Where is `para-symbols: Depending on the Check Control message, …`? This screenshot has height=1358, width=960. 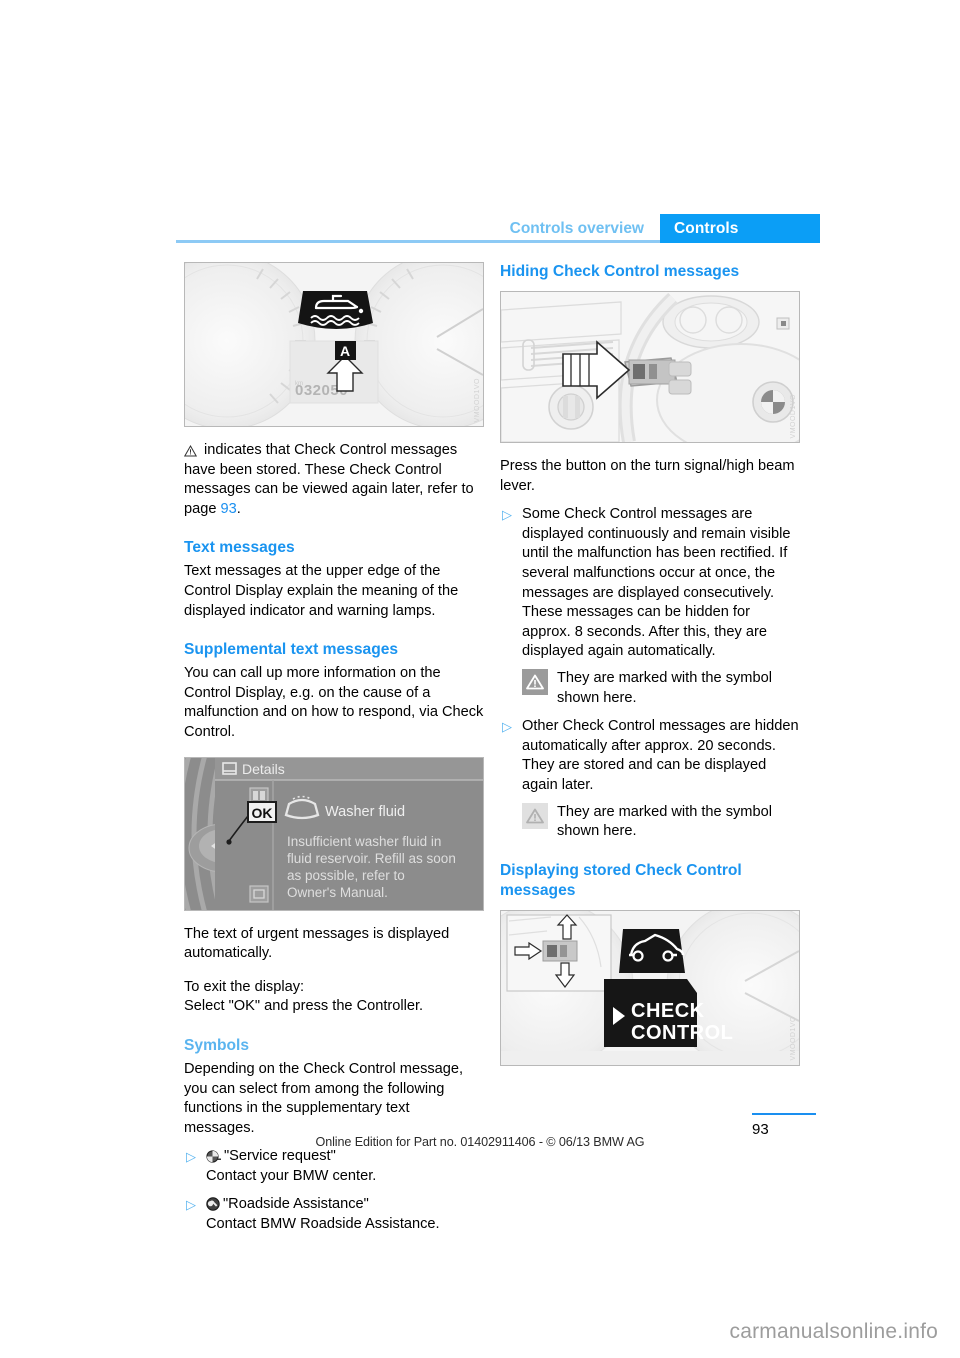 para-symbols: Depending on the Check Control message, … is located at coordinates (324, 1098).